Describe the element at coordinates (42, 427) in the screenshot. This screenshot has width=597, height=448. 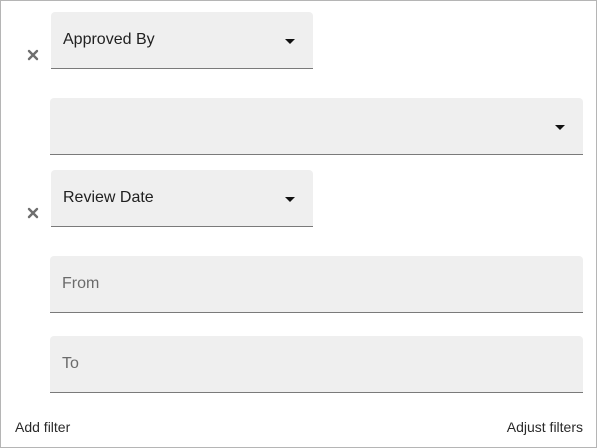
I see `add-filter-button: Add filter` at that location.